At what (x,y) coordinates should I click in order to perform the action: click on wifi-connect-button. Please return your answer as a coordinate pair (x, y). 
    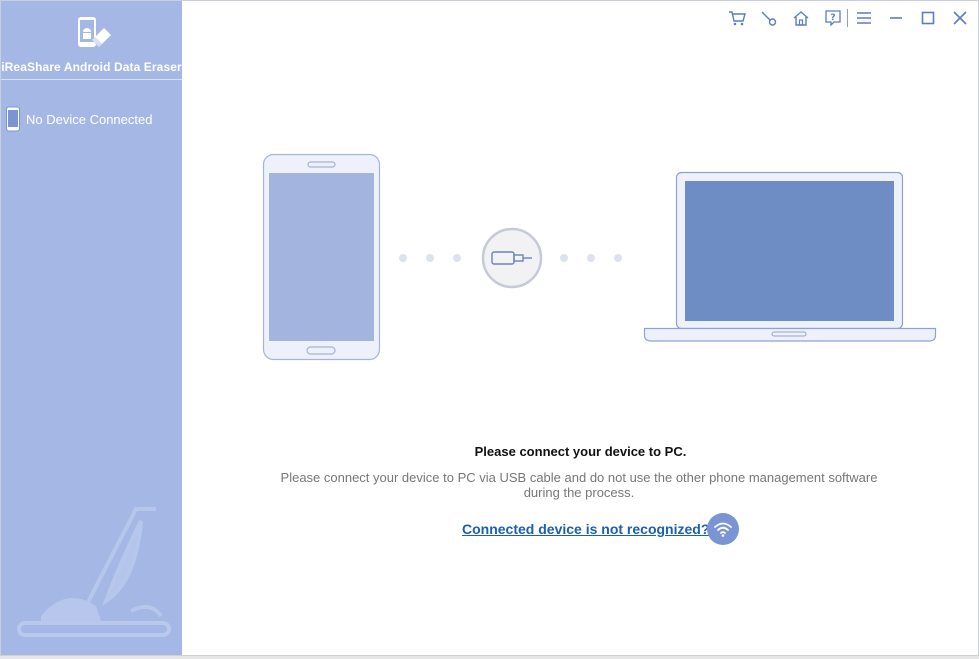
    Looking at the image, I should click on (723, 529).